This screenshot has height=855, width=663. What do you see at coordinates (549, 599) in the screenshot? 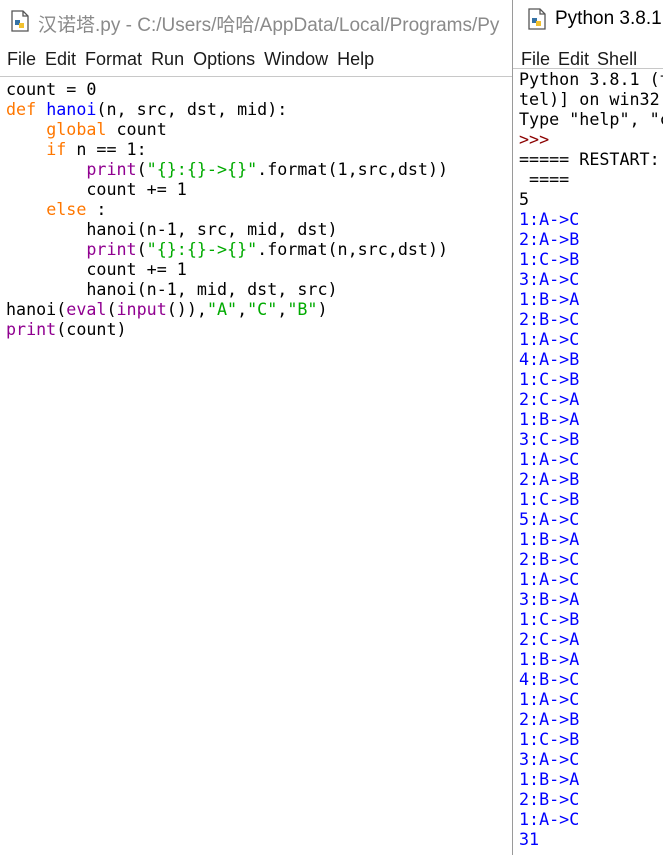
I see `shell-output-line: 3:B->A` at bounding box center [549, 599].